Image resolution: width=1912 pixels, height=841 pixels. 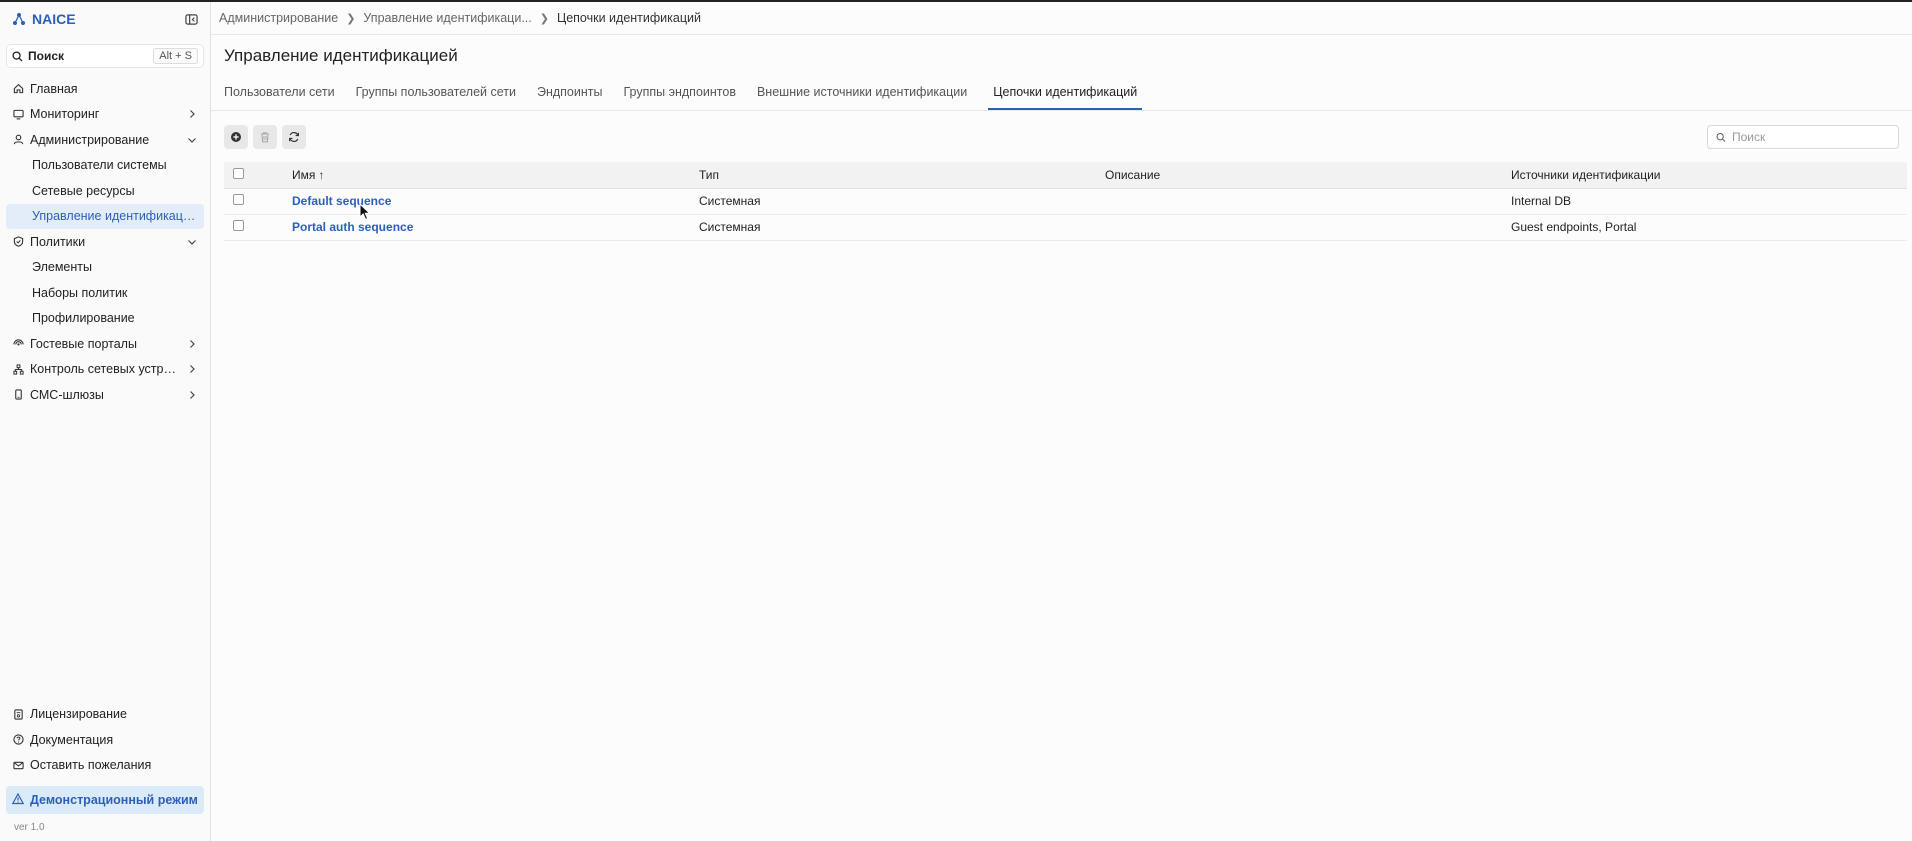 What do you see at coordinates (491, 175) in the screenshot?
I see `column-header-name: Имя ↑` at bounding box center [491, 175].